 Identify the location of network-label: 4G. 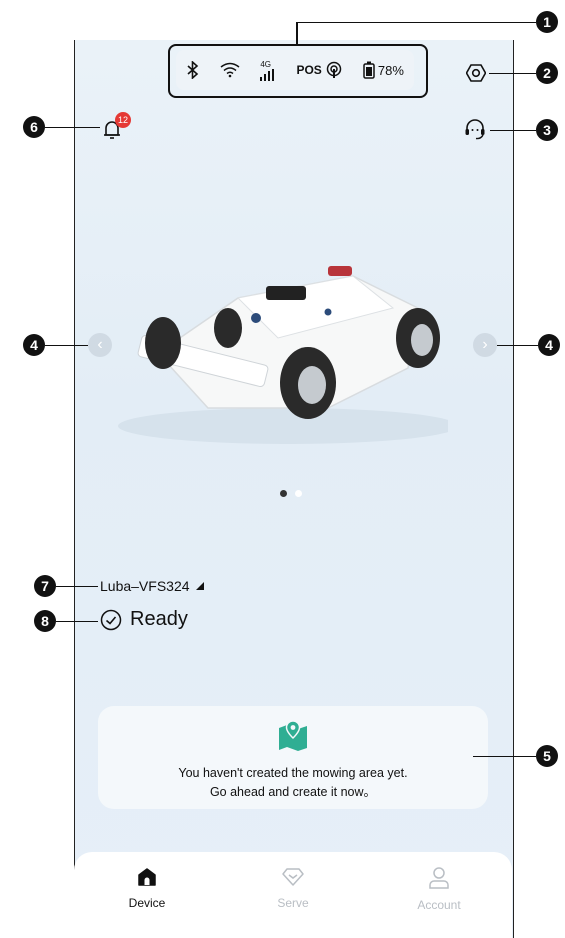
(265, 64).